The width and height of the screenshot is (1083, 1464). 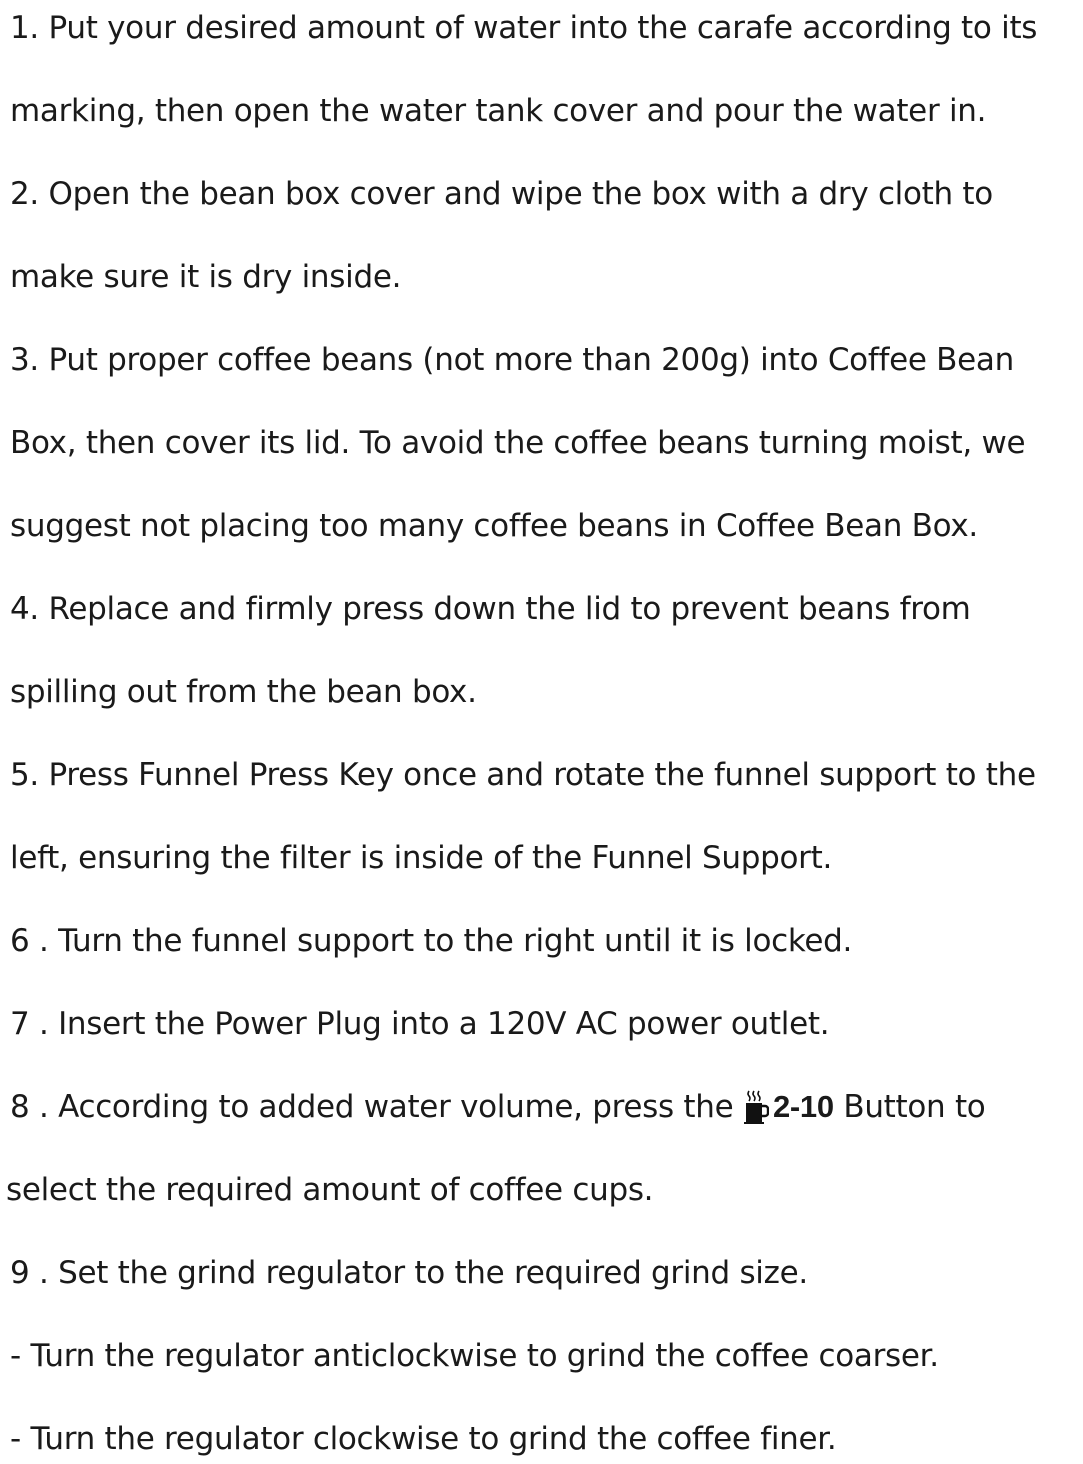 I want to click on cups-button-label: 2-10, so click(x=803, y=1106).